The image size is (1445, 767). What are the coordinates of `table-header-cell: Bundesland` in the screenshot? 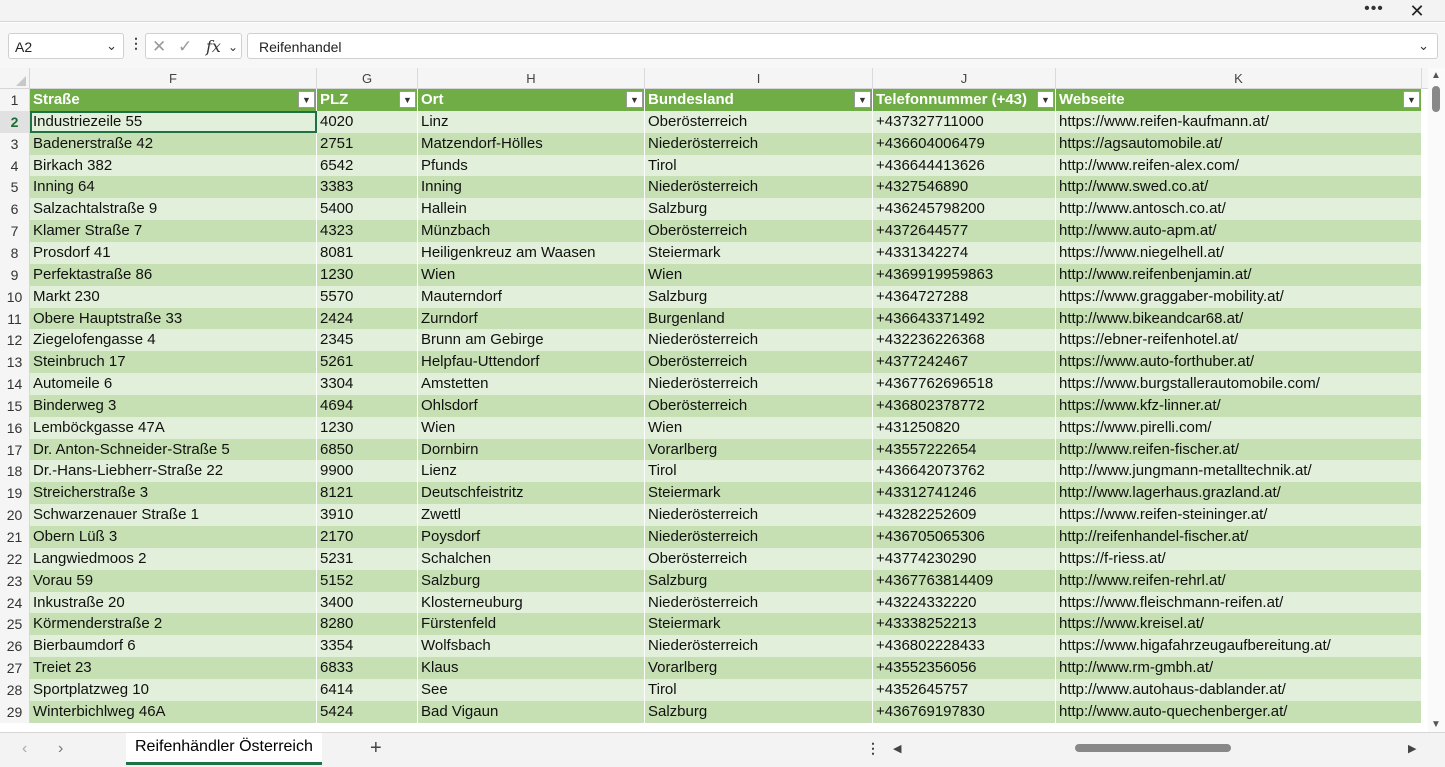 It's located at (759, 100).